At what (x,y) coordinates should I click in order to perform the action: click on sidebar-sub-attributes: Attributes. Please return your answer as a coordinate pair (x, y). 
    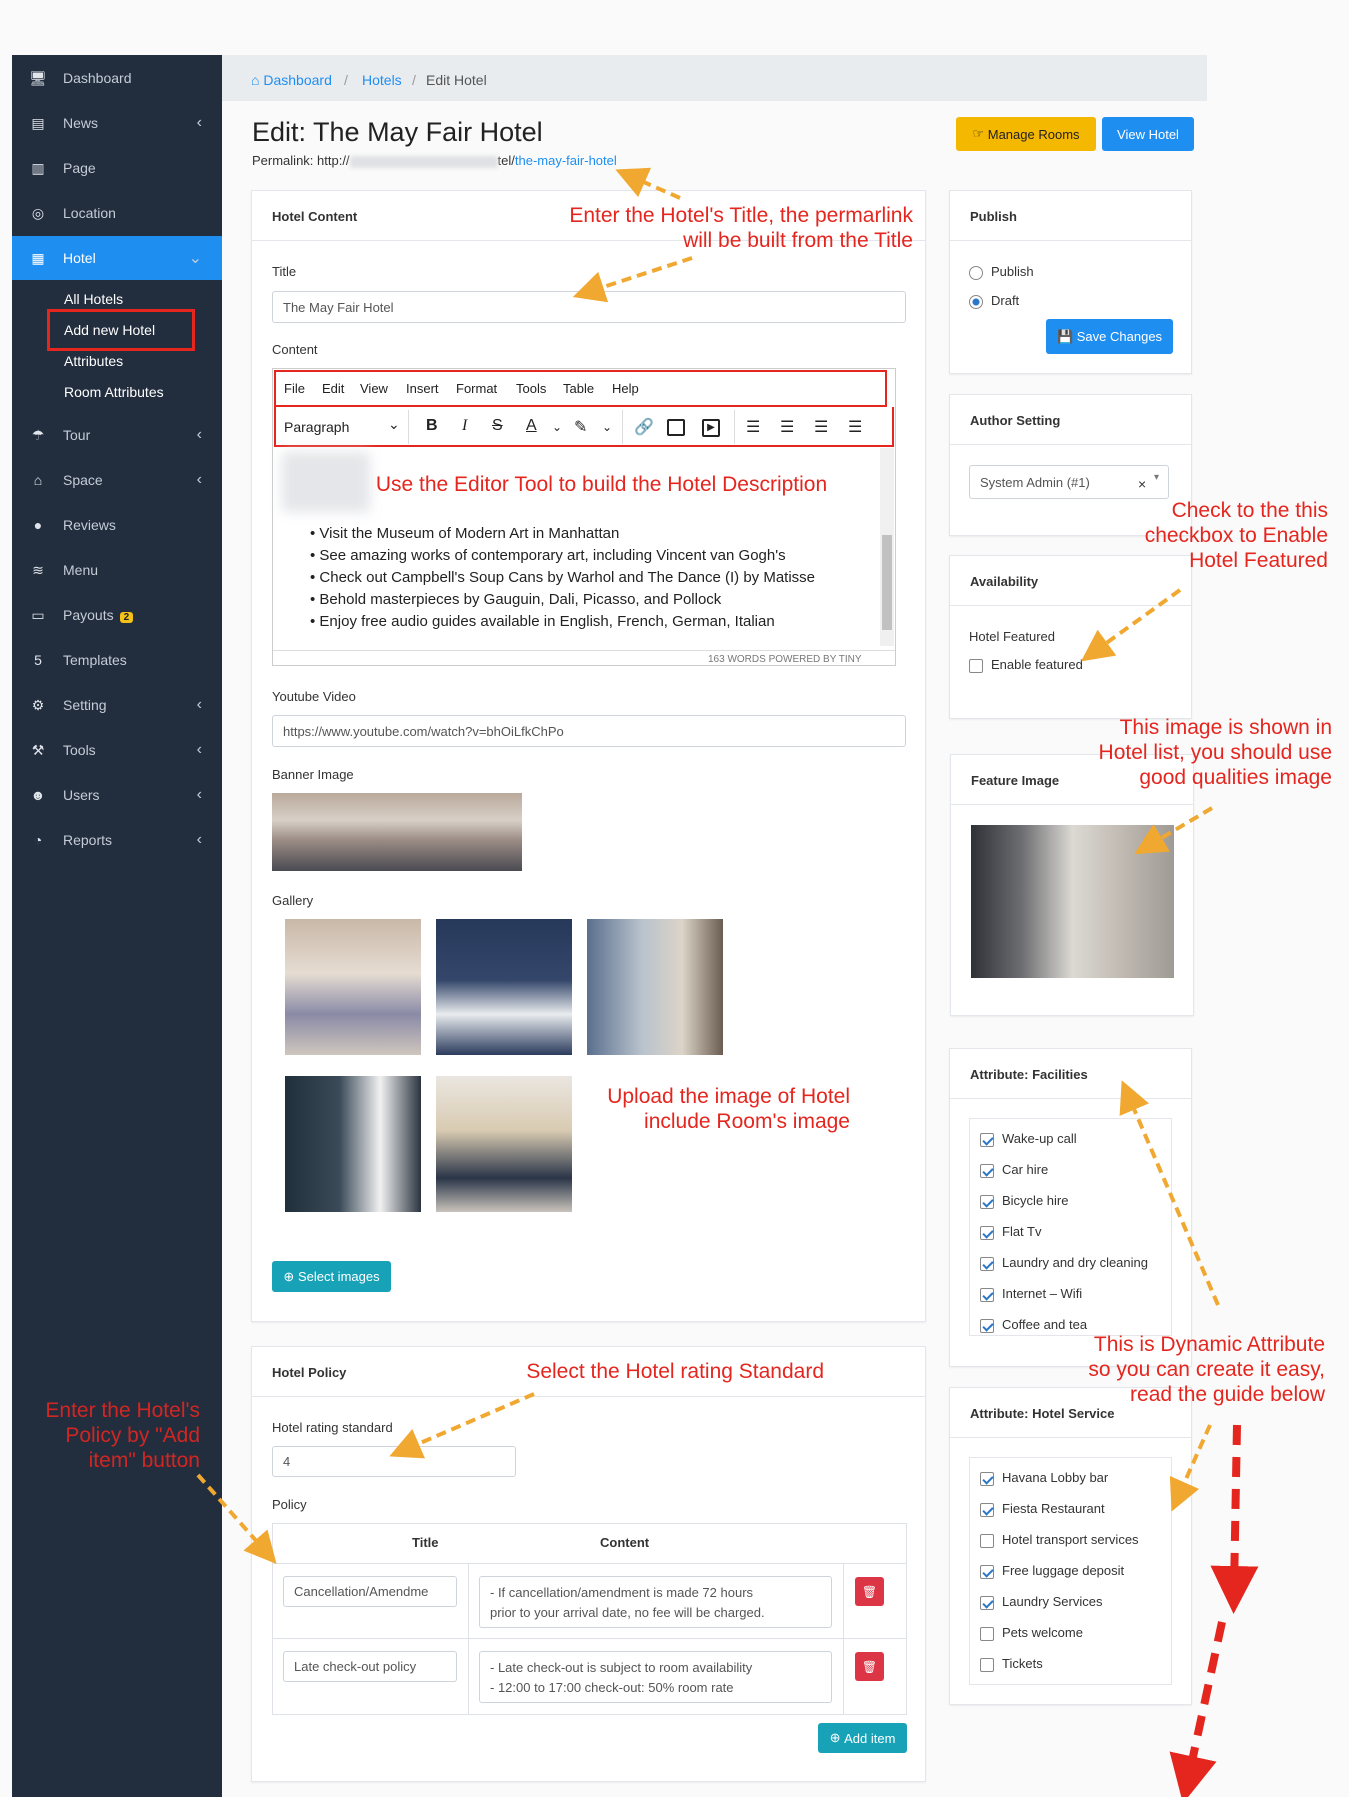
    Looking at the image, I should click on (93, 361).